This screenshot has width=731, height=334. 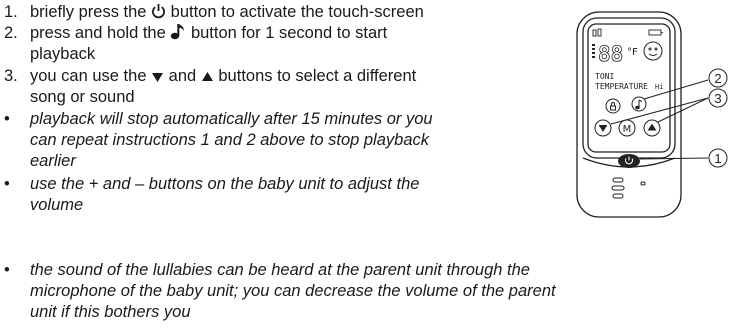 What do you see at coordinates (63, 54) in the screenshot?
I see `step-text-continued: playback` at bounding box center [63, 54].